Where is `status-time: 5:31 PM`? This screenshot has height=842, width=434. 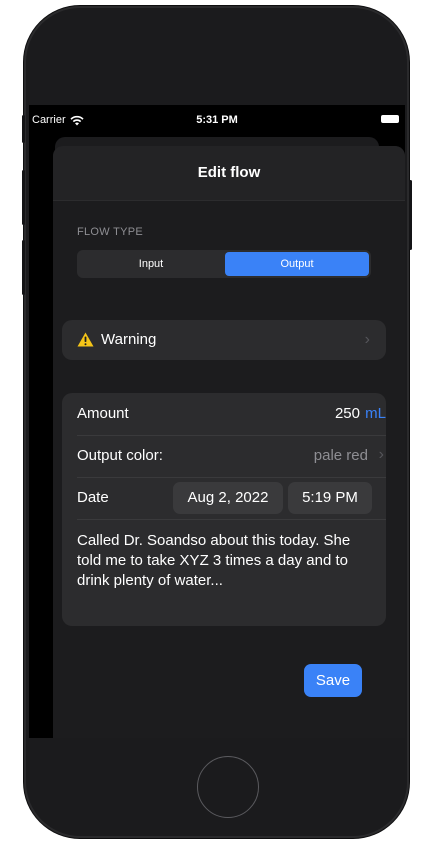
status-time: 5:31 PM is located at coordinates (217, 120).